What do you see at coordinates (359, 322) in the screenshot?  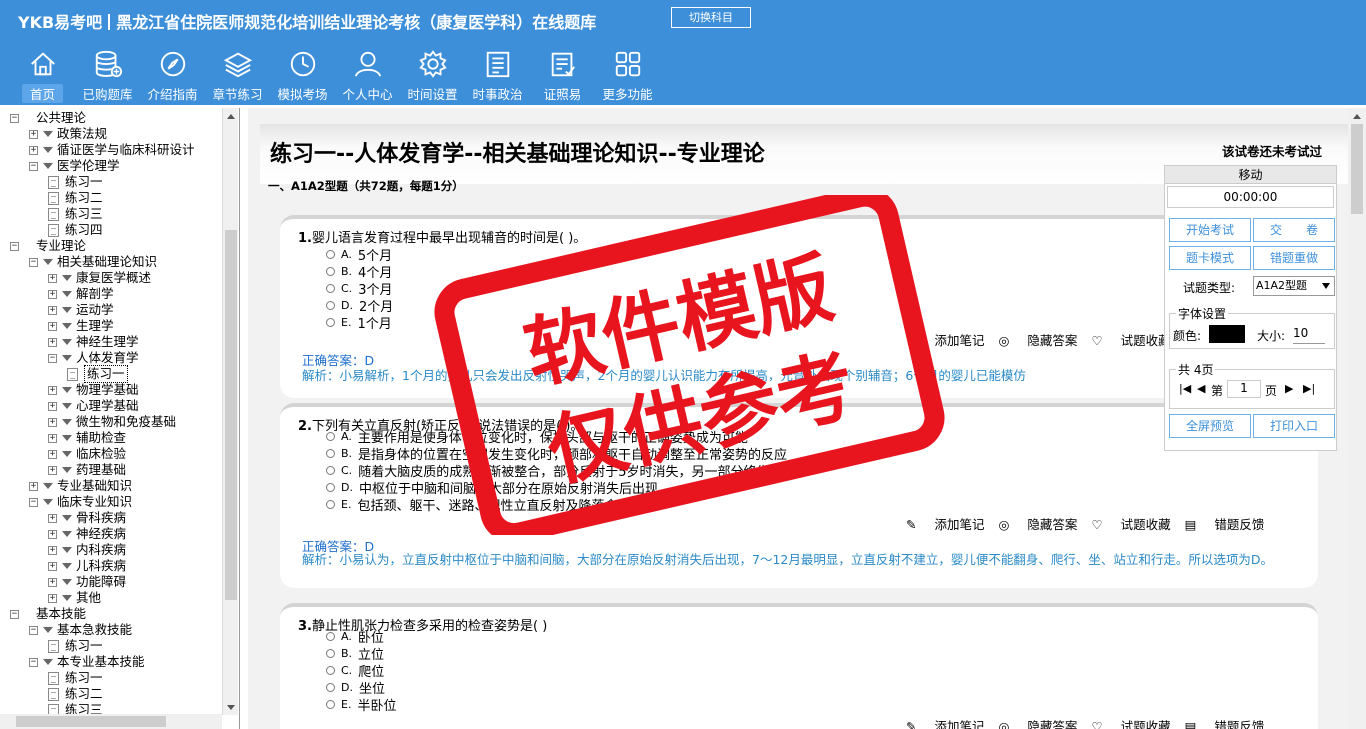 I see `answer-option: E. 1个月` at bounding box center [359, 322].